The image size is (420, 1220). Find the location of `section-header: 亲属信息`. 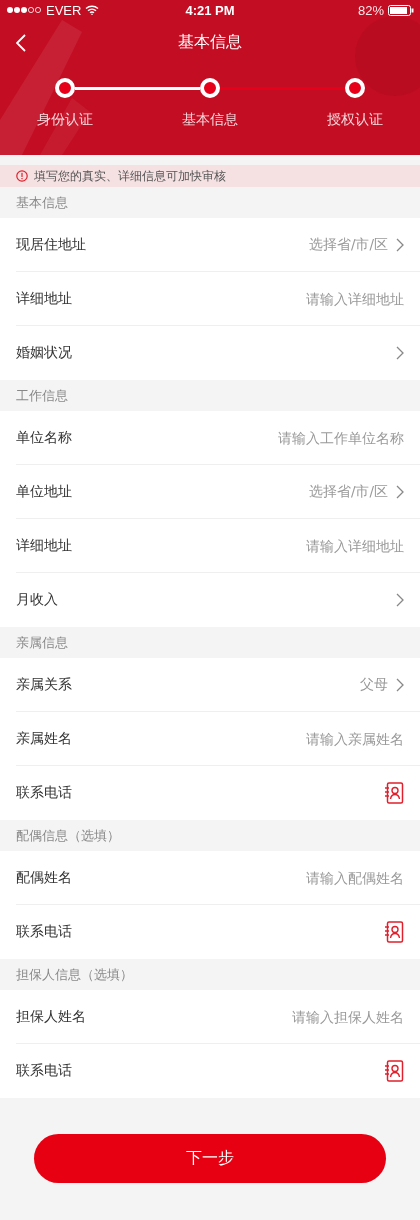

section-header: 亲属信息 is located at coordinates (42, 643).